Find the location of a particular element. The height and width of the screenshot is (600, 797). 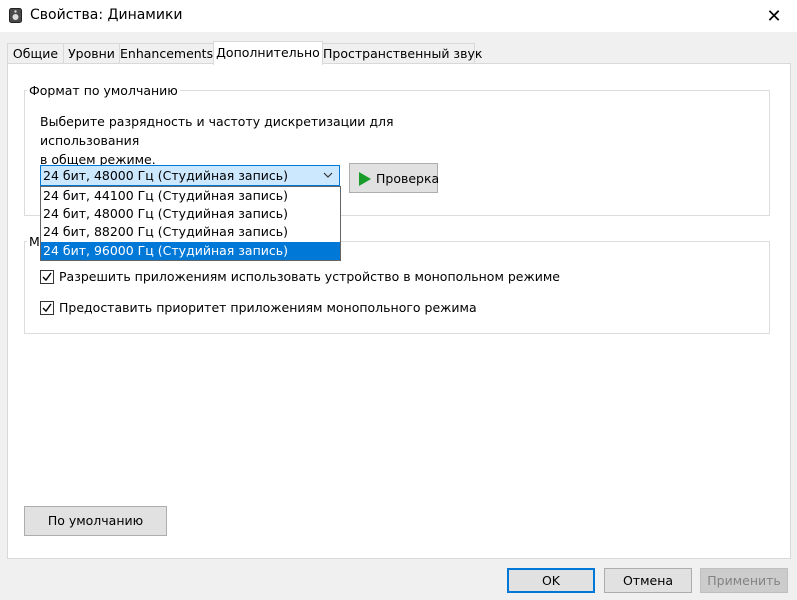

allow-exclusive-checkbox is located at coordinates (47, 277).